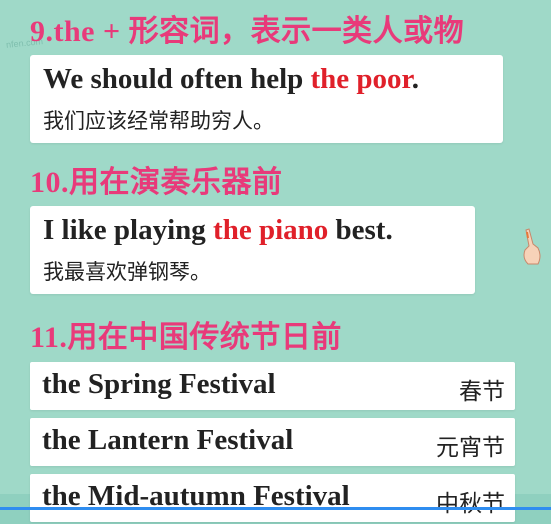 The width and height of the screenshot is (551, 524). What do you see at coordinates (252, 250) in the screenshot?
I see `example-card-10: I like playing the piano best. 我最喜欢弹钢琴。` at bounding box center [252, 250].